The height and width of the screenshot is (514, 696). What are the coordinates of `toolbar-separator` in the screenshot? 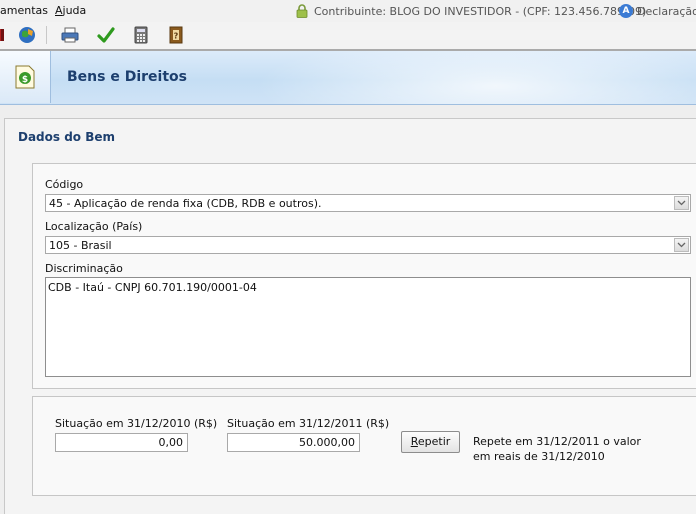 It's located at (46, 35).